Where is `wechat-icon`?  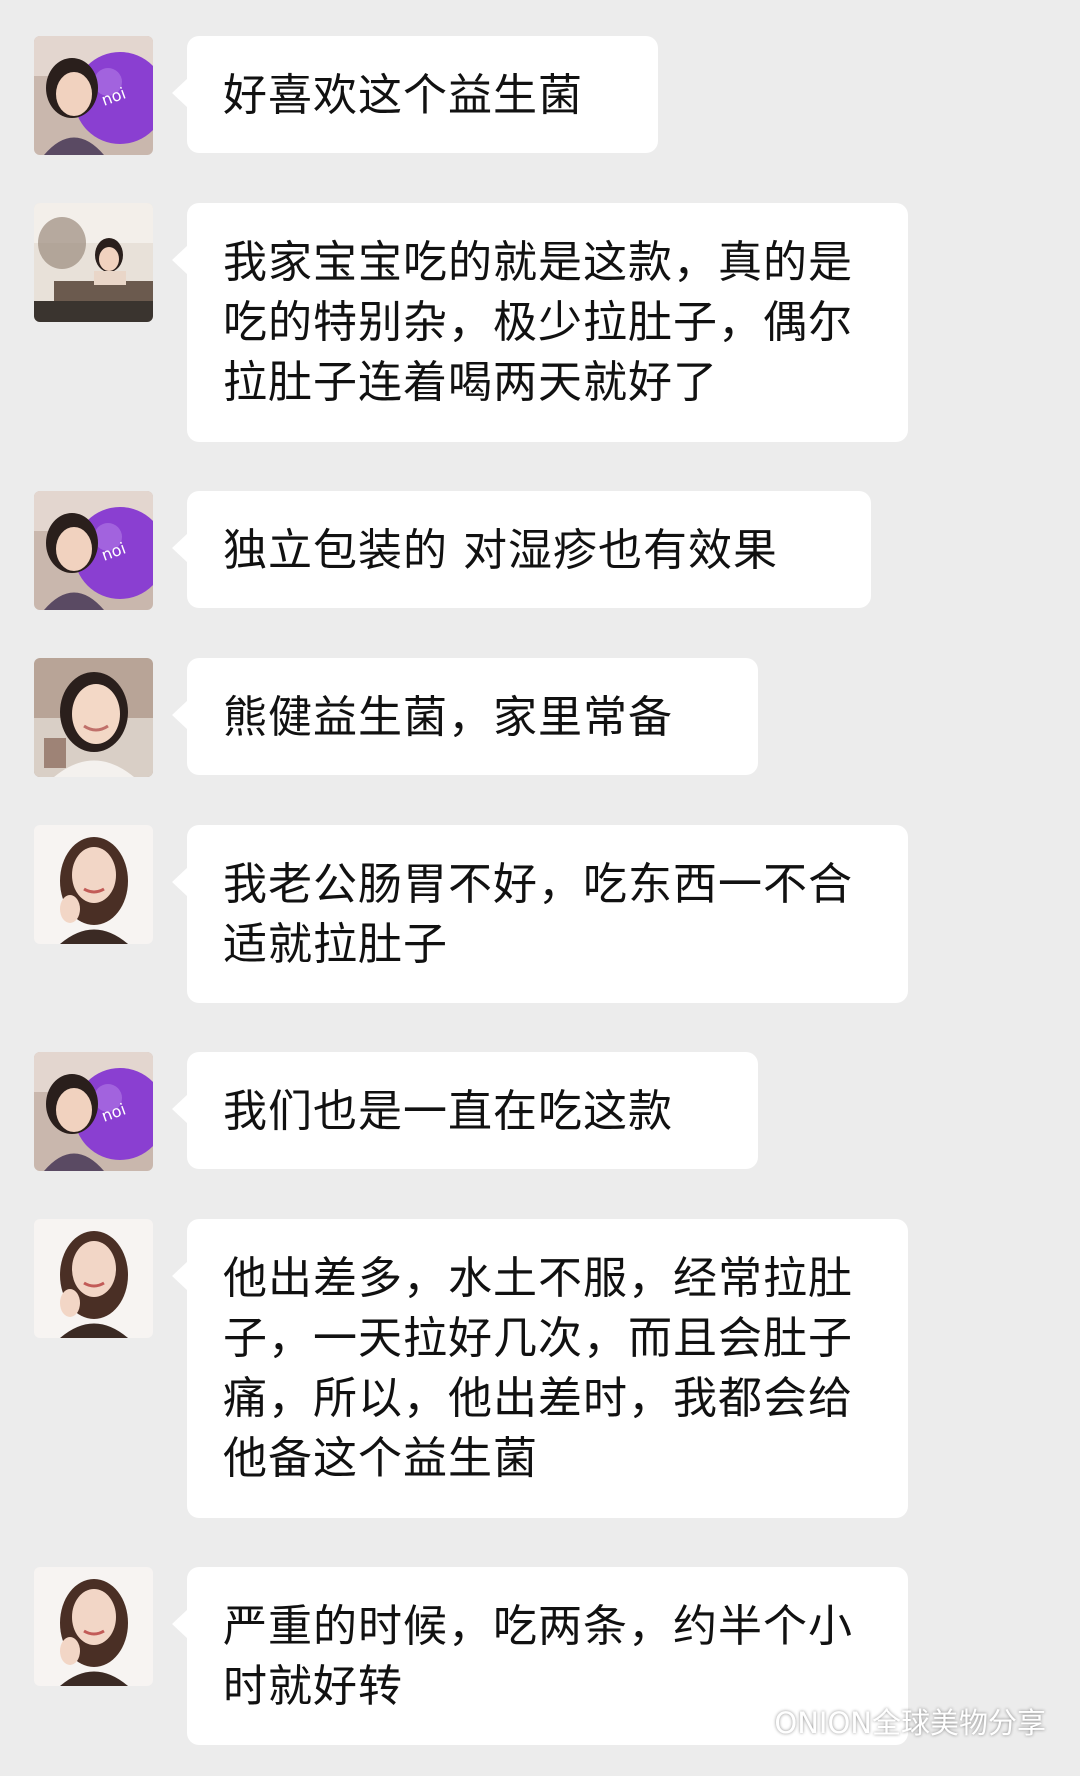 wechat-icon is located at coordinates (745, 1721).